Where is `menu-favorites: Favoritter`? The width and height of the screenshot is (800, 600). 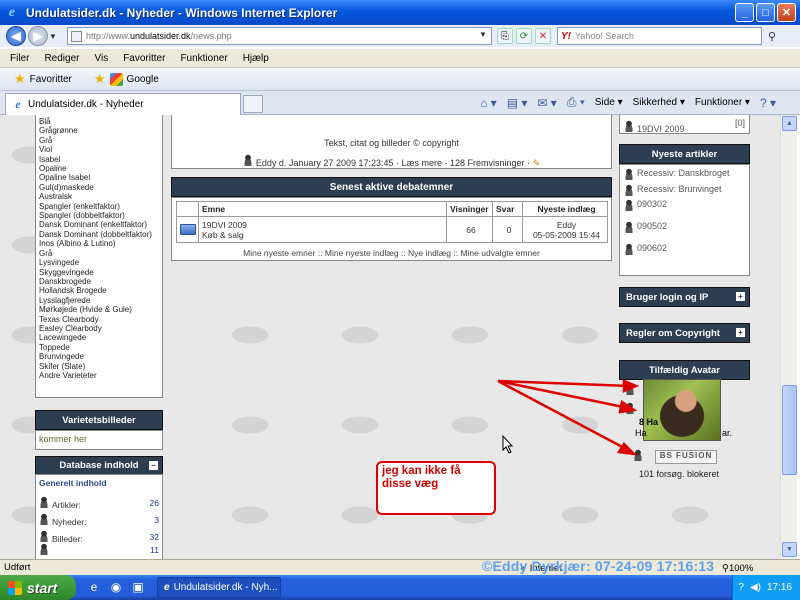
menu-favorites: Favoritter is located at coordinates (144, 58).